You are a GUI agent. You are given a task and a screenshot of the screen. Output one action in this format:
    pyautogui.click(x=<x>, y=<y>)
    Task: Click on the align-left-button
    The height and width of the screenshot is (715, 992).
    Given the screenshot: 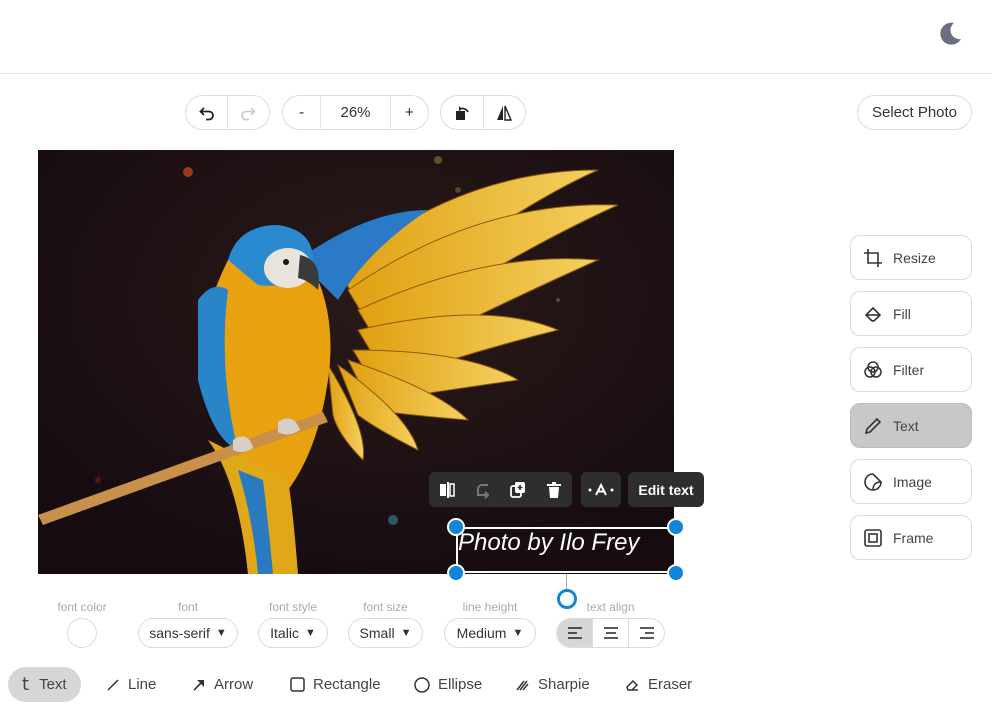 What is the action you would take?
    pyautogui.click(x=574, y=633)
    